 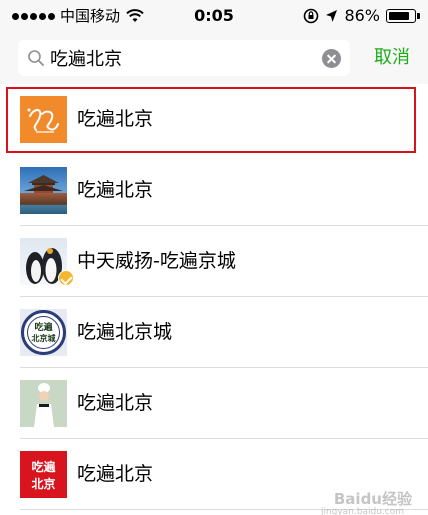 I want to click on watermark-url: jingyan.baidu.com, so click(x=362, y=511).